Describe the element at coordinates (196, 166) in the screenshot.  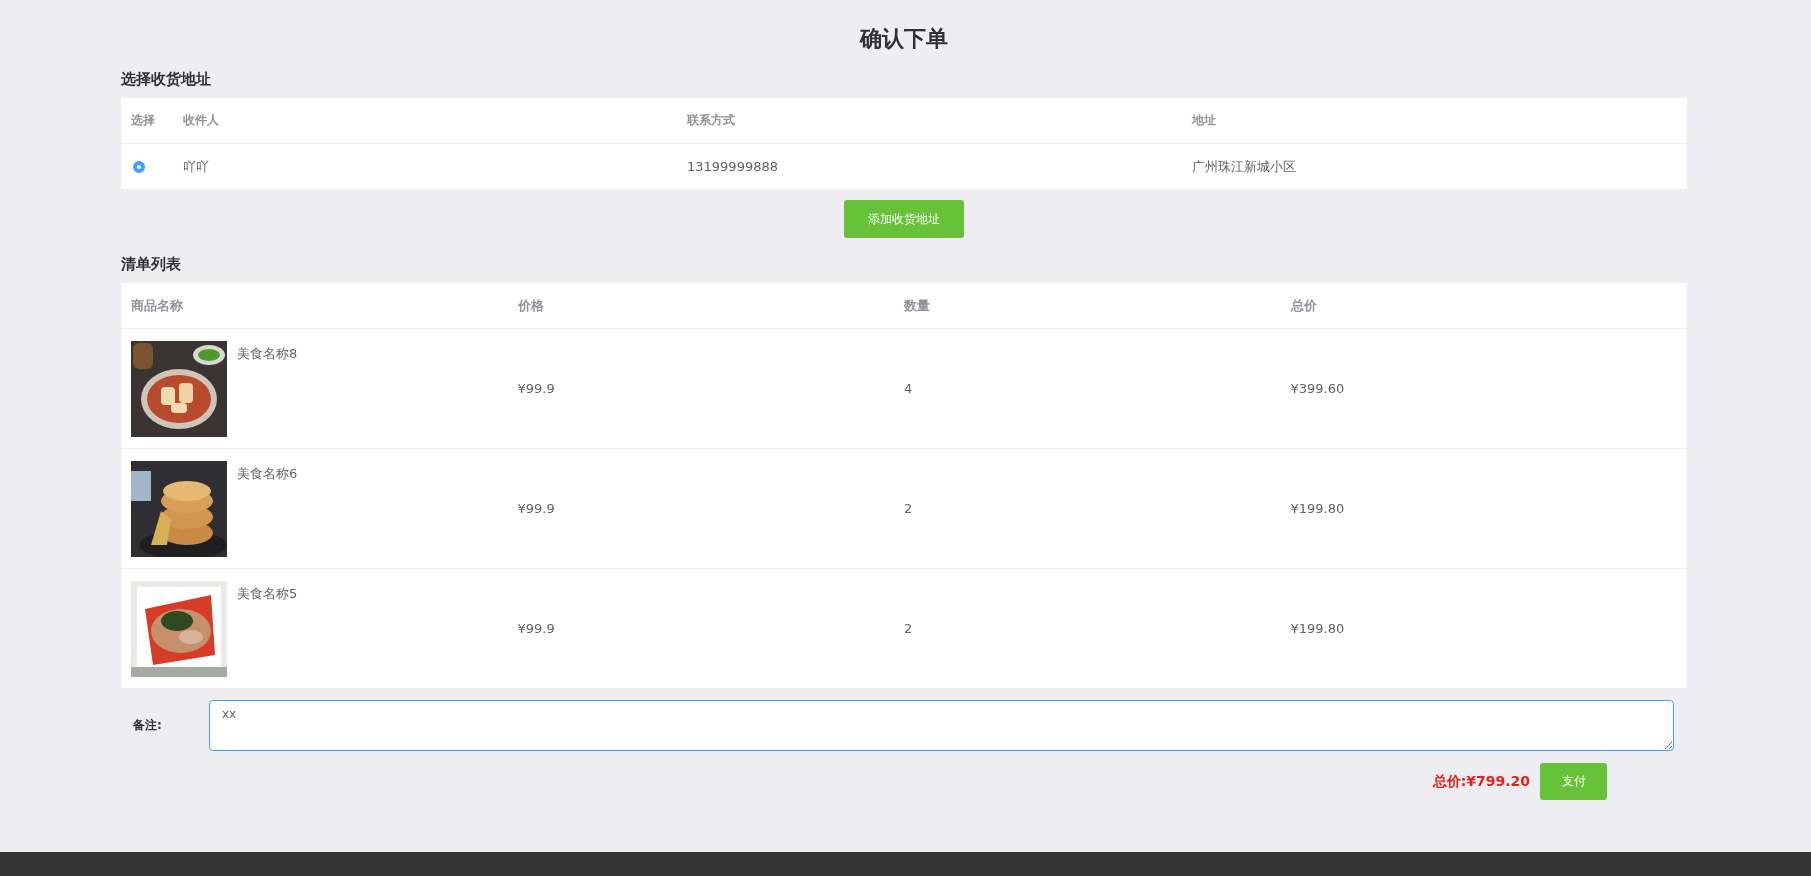
I see `table-cell: 吖吖` at that location.